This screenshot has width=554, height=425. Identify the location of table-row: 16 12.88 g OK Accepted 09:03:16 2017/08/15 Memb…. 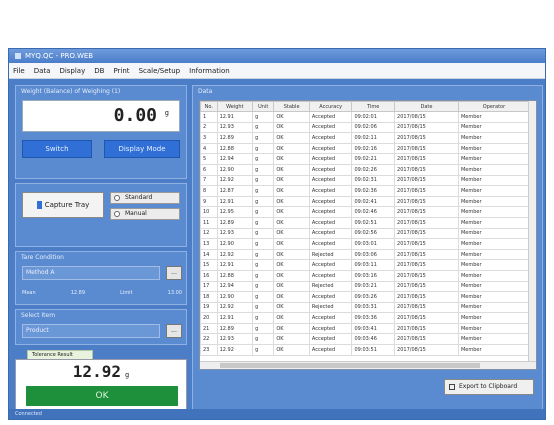
(365, 275).